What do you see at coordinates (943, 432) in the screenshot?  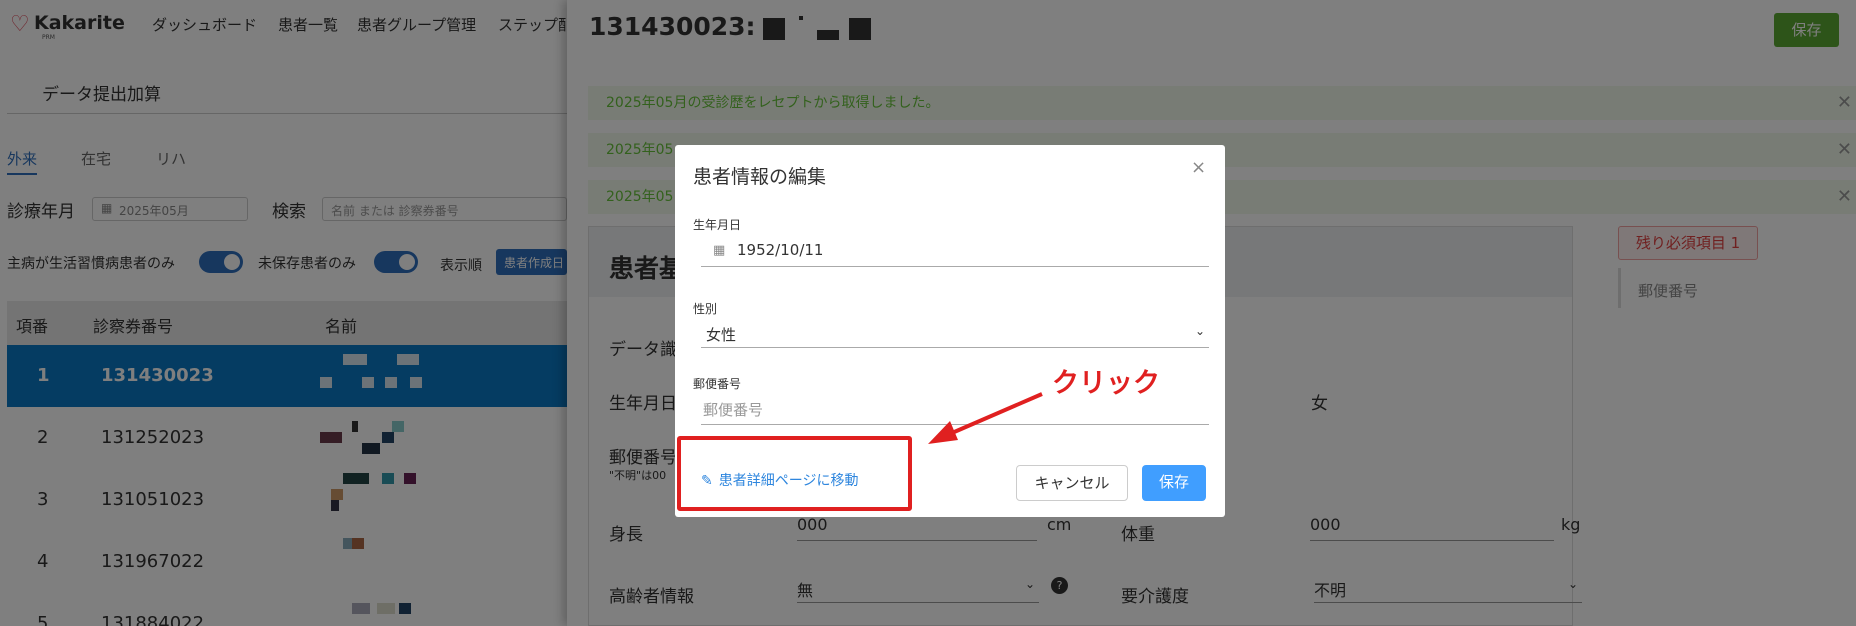 I see `arrow-head` at bounding box center [943, 432].